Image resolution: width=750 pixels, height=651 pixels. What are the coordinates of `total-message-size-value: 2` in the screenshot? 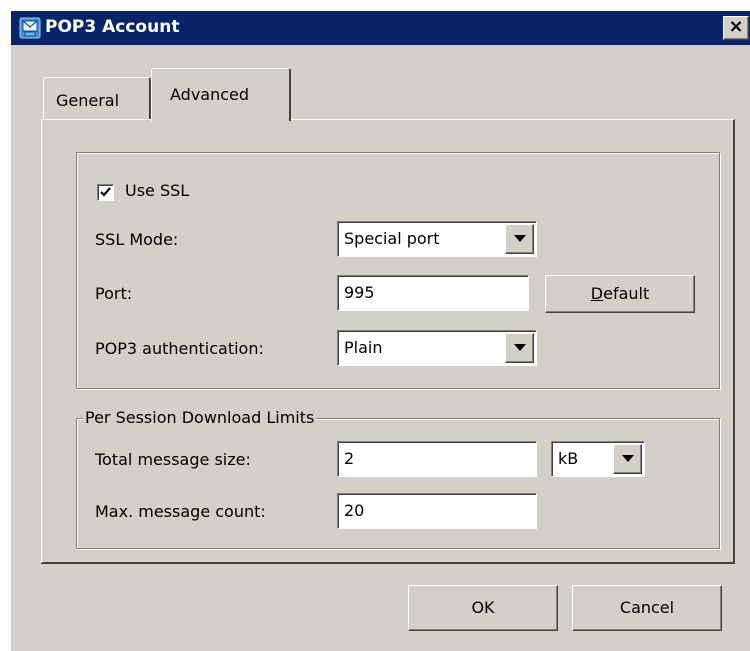 It's located at (349, 458).